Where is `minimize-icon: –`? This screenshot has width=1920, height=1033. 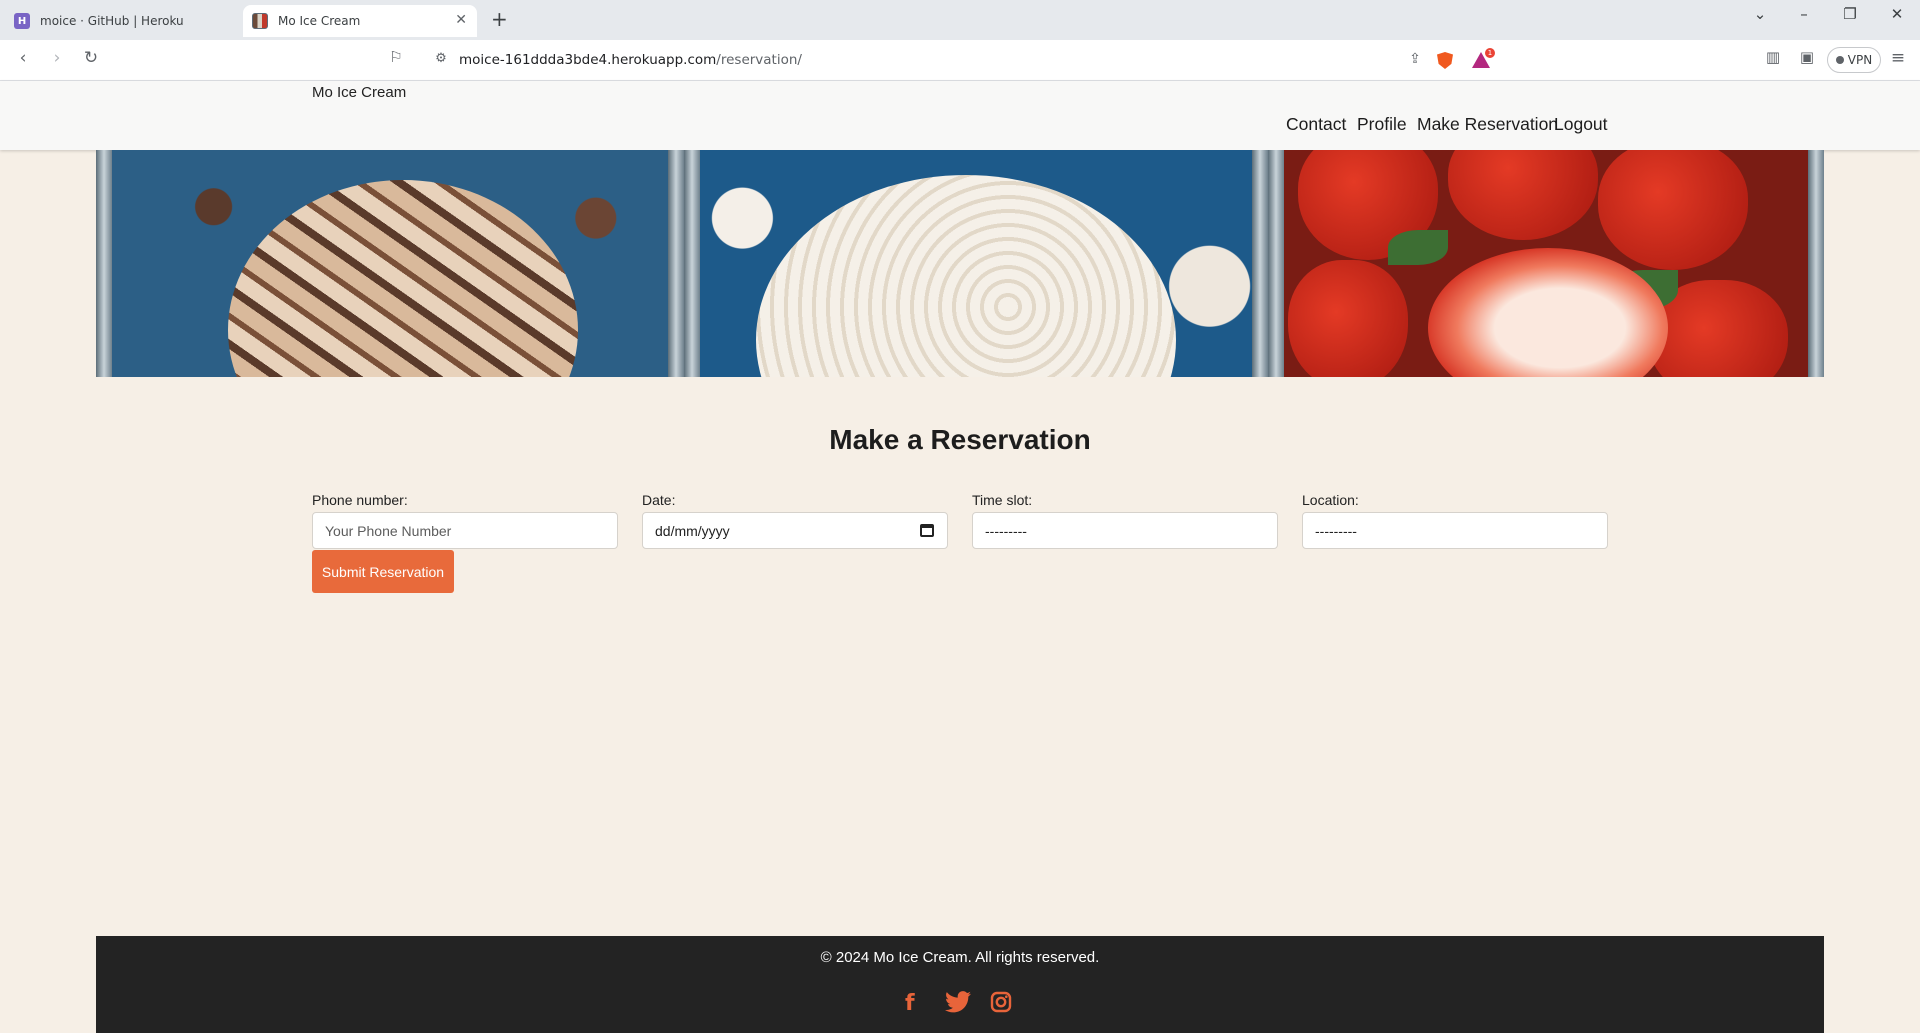
minimize-icon: – is located at coordinates (1804, 14).